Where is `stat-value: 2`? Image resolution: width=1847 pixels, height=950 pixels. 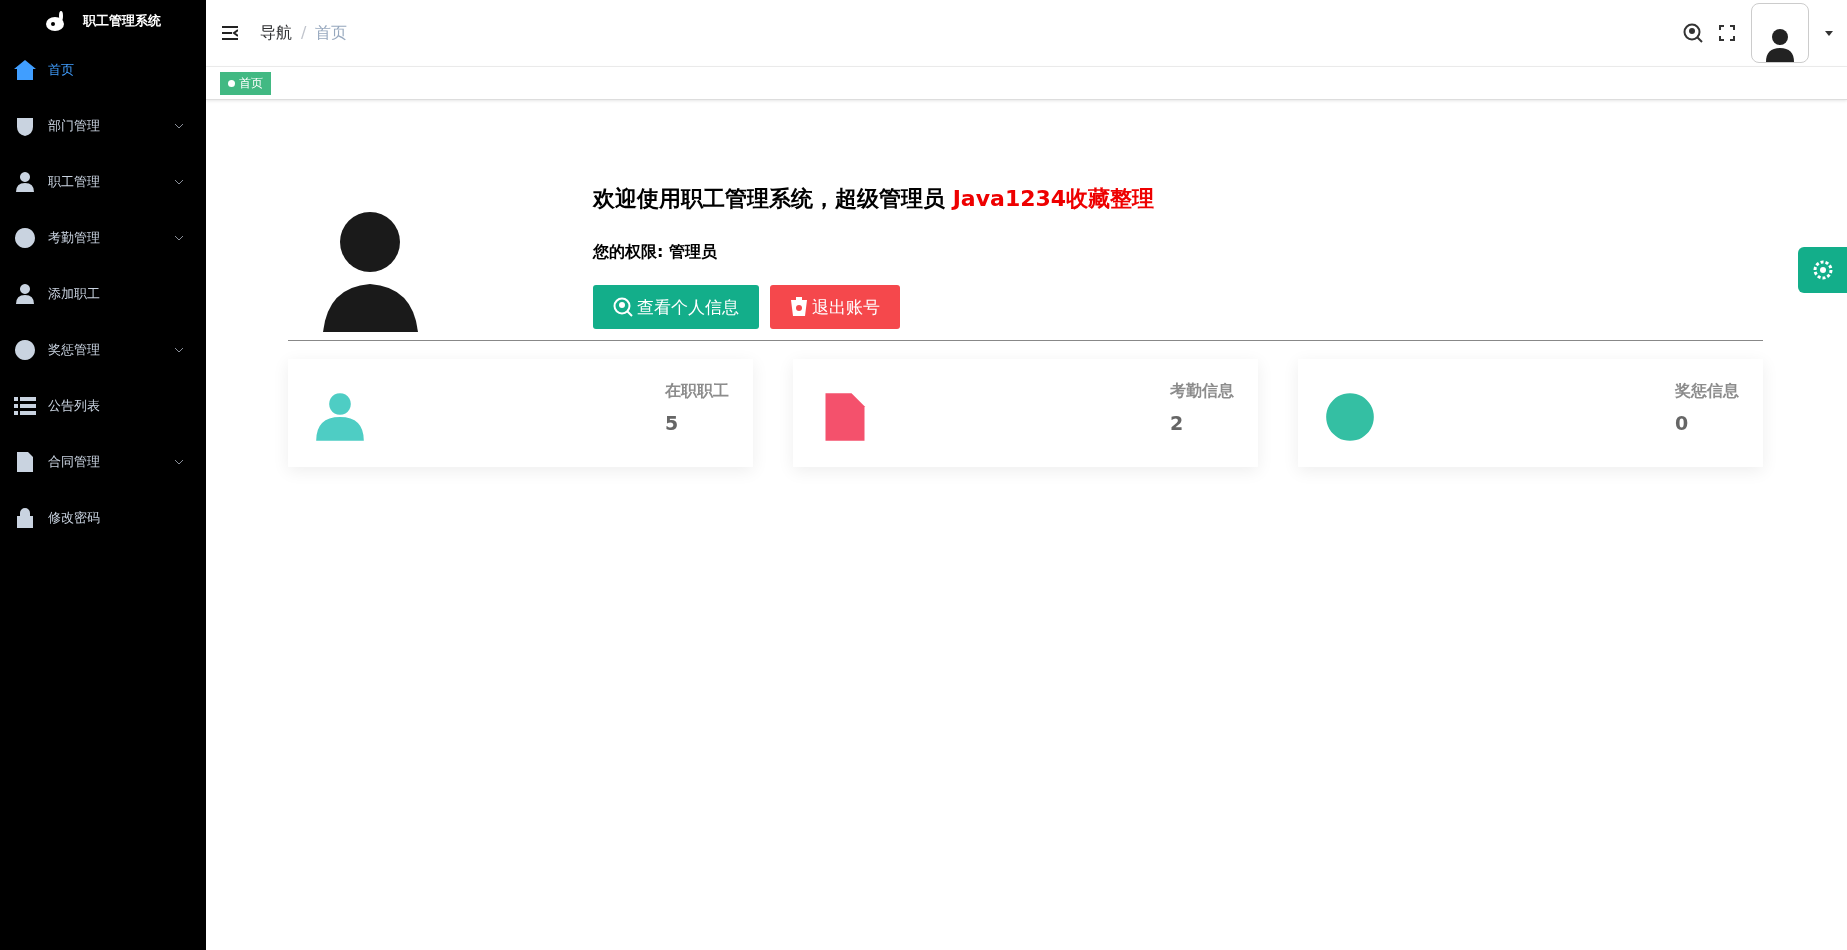
stat-value: 2 is located at coordinates (1177, 423).